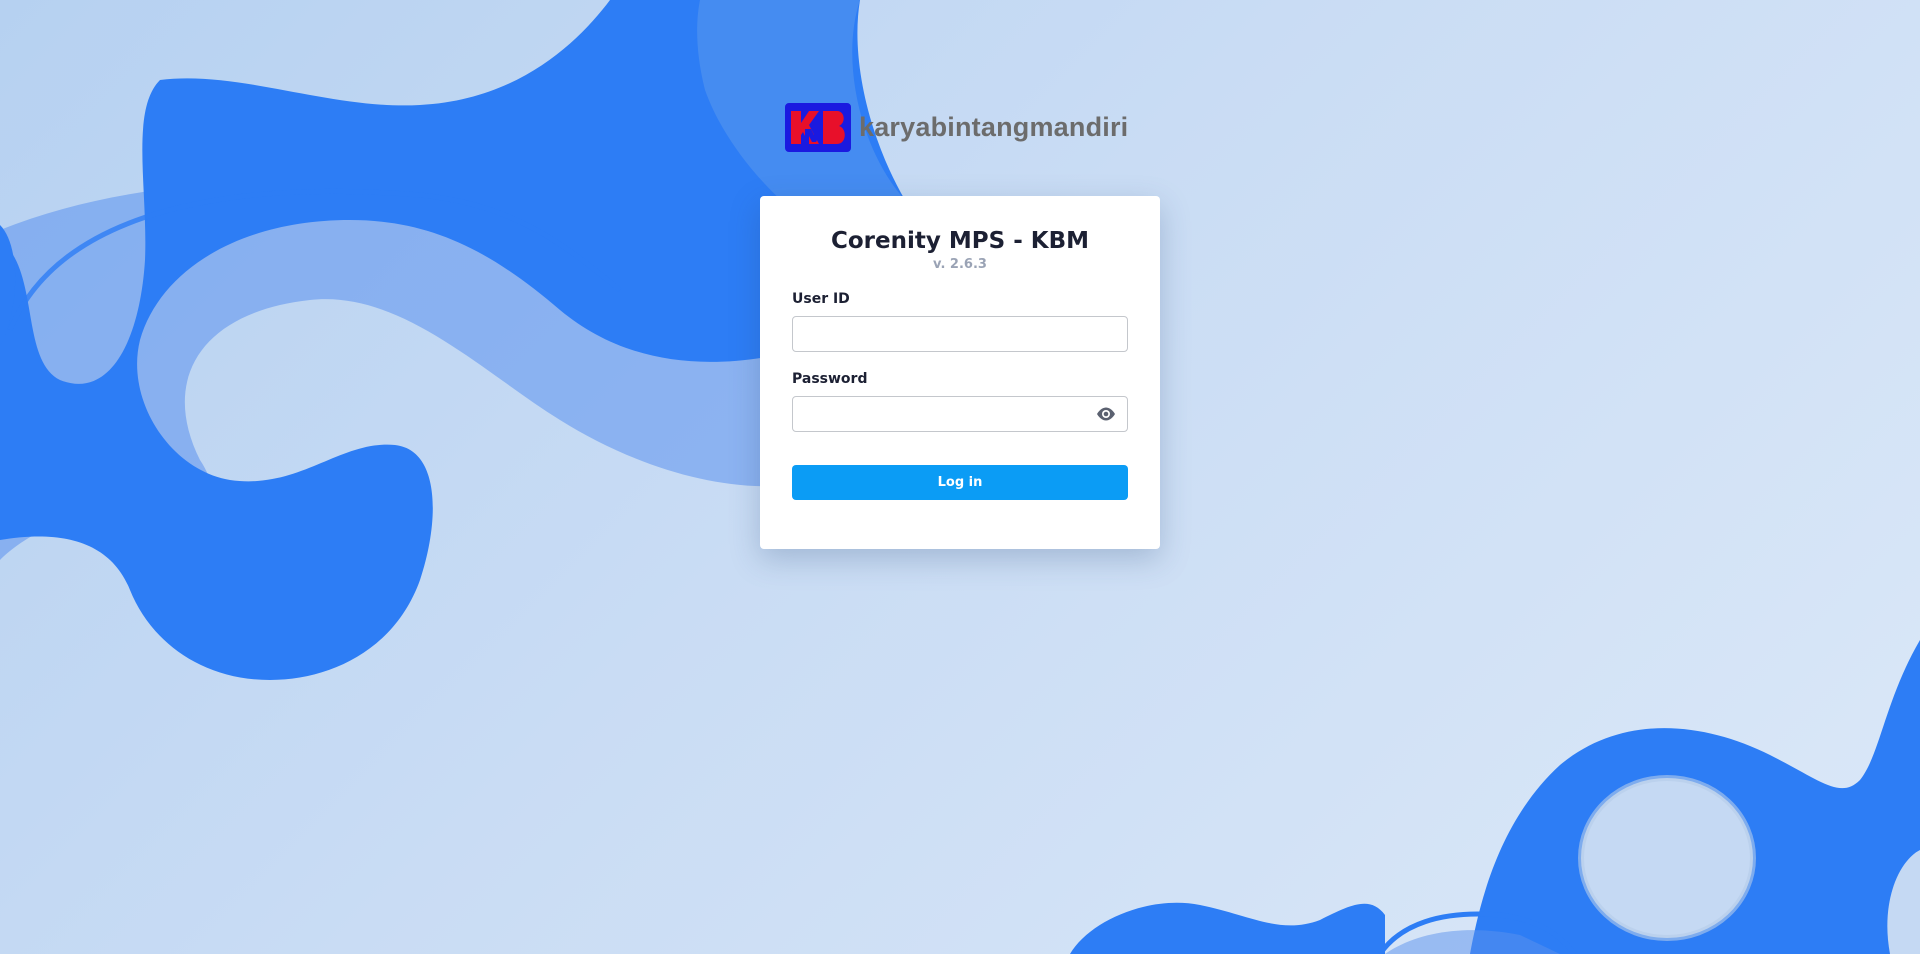 The image size is (1920, 954). What do you see at coordinates (1106, 414) in the screenshot?
I see `eye-icon` at bounding box center [1106, 414].